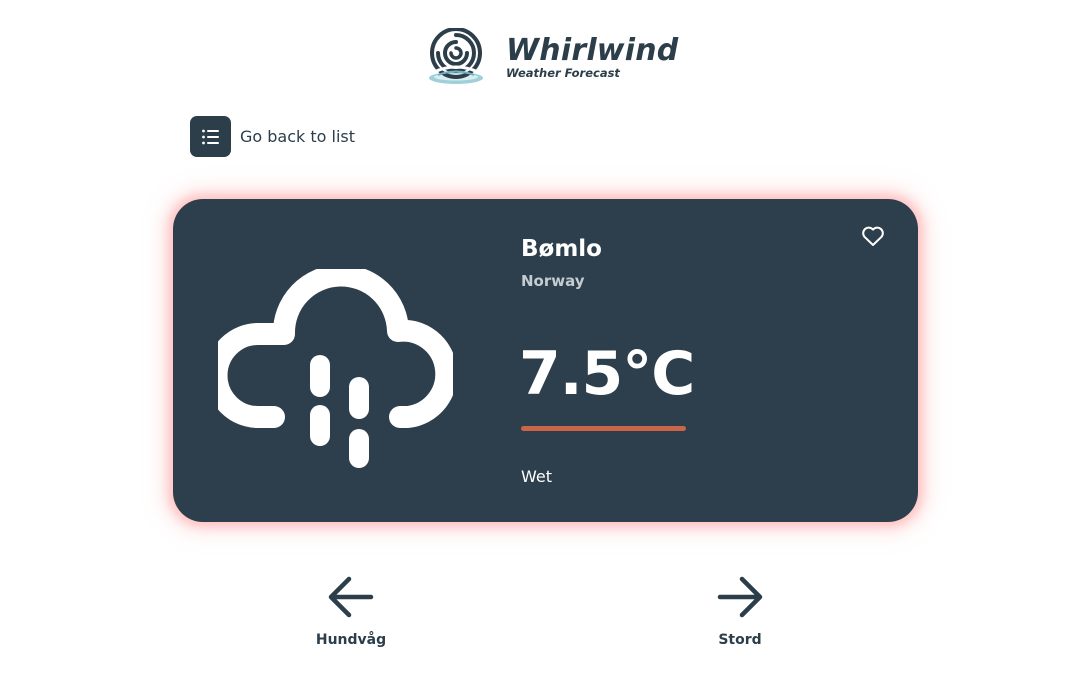 This screenshot has width=1083, height=689. I want to click on temperature-bar, so click(603, 428).